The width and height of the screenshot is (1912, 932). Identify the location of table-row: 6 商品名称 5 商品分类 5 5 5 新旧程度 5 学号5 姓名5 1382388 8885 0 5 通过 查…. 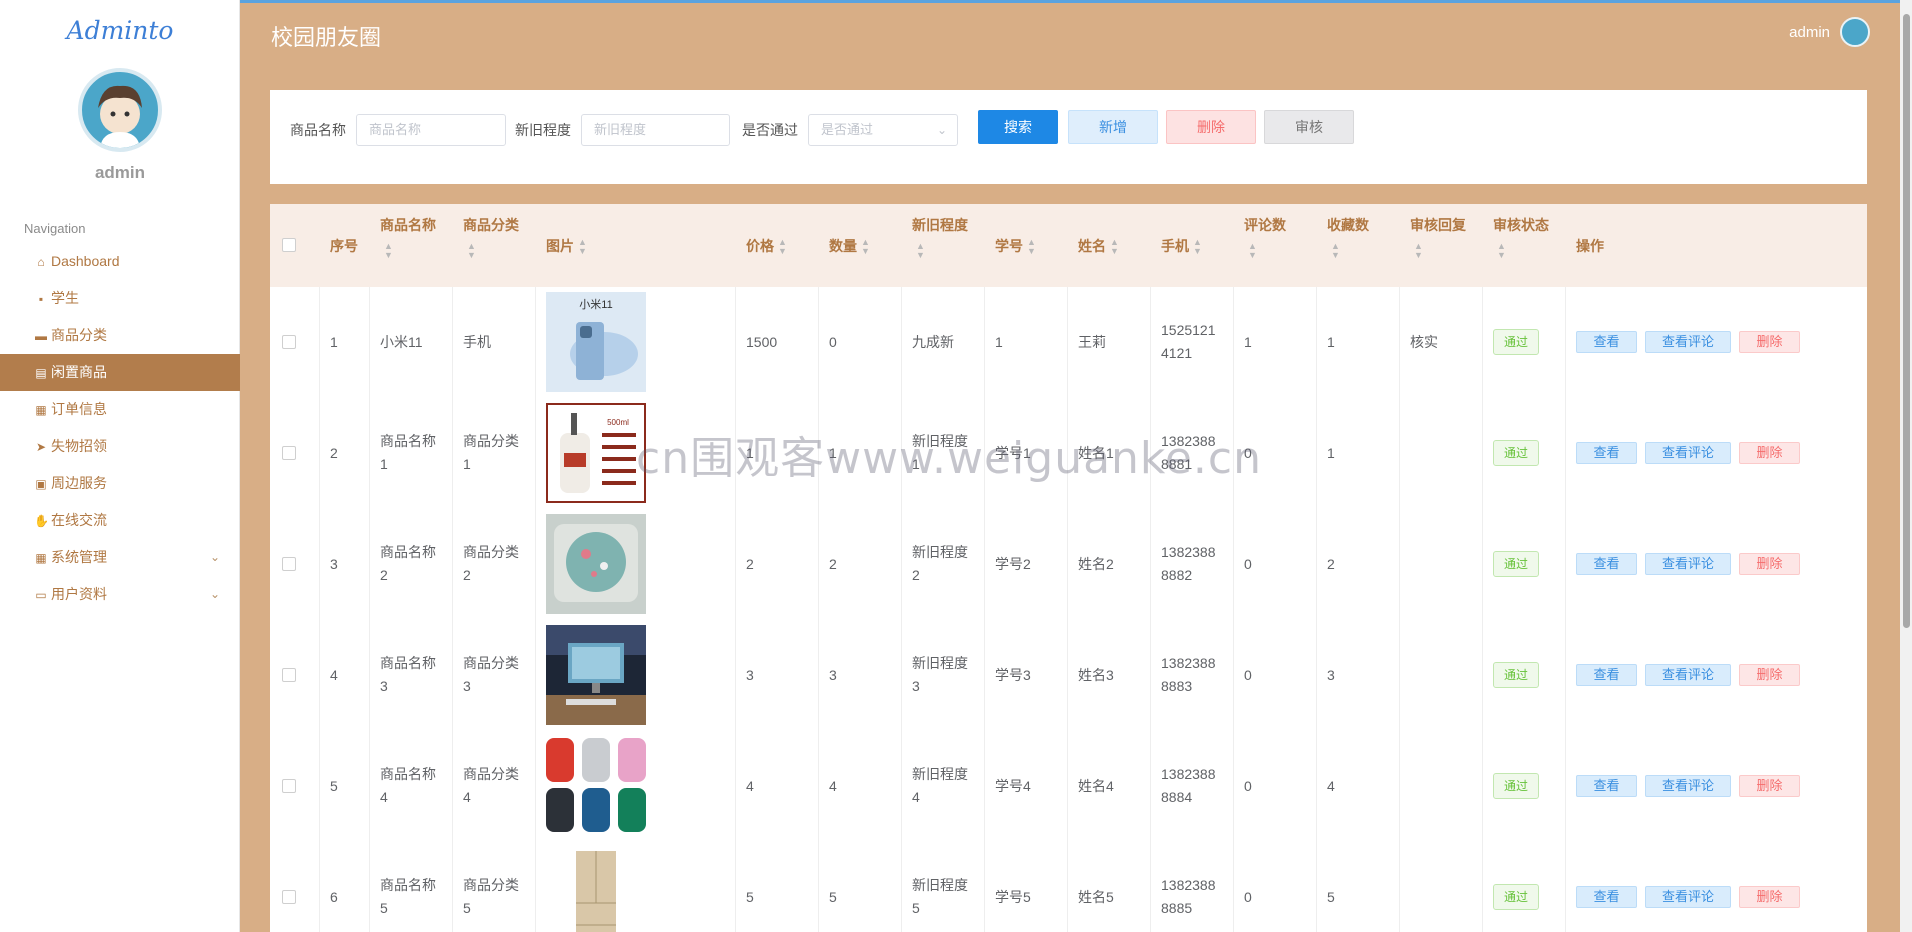
(1068, 887).